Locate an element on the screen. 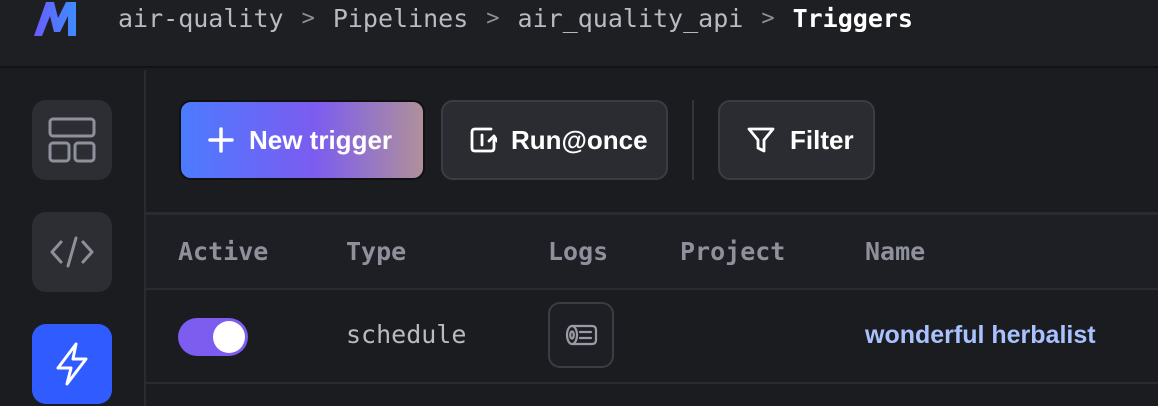 This screenshot has width=1158, height=406. filter-icon is located at coordinates (761, 140).